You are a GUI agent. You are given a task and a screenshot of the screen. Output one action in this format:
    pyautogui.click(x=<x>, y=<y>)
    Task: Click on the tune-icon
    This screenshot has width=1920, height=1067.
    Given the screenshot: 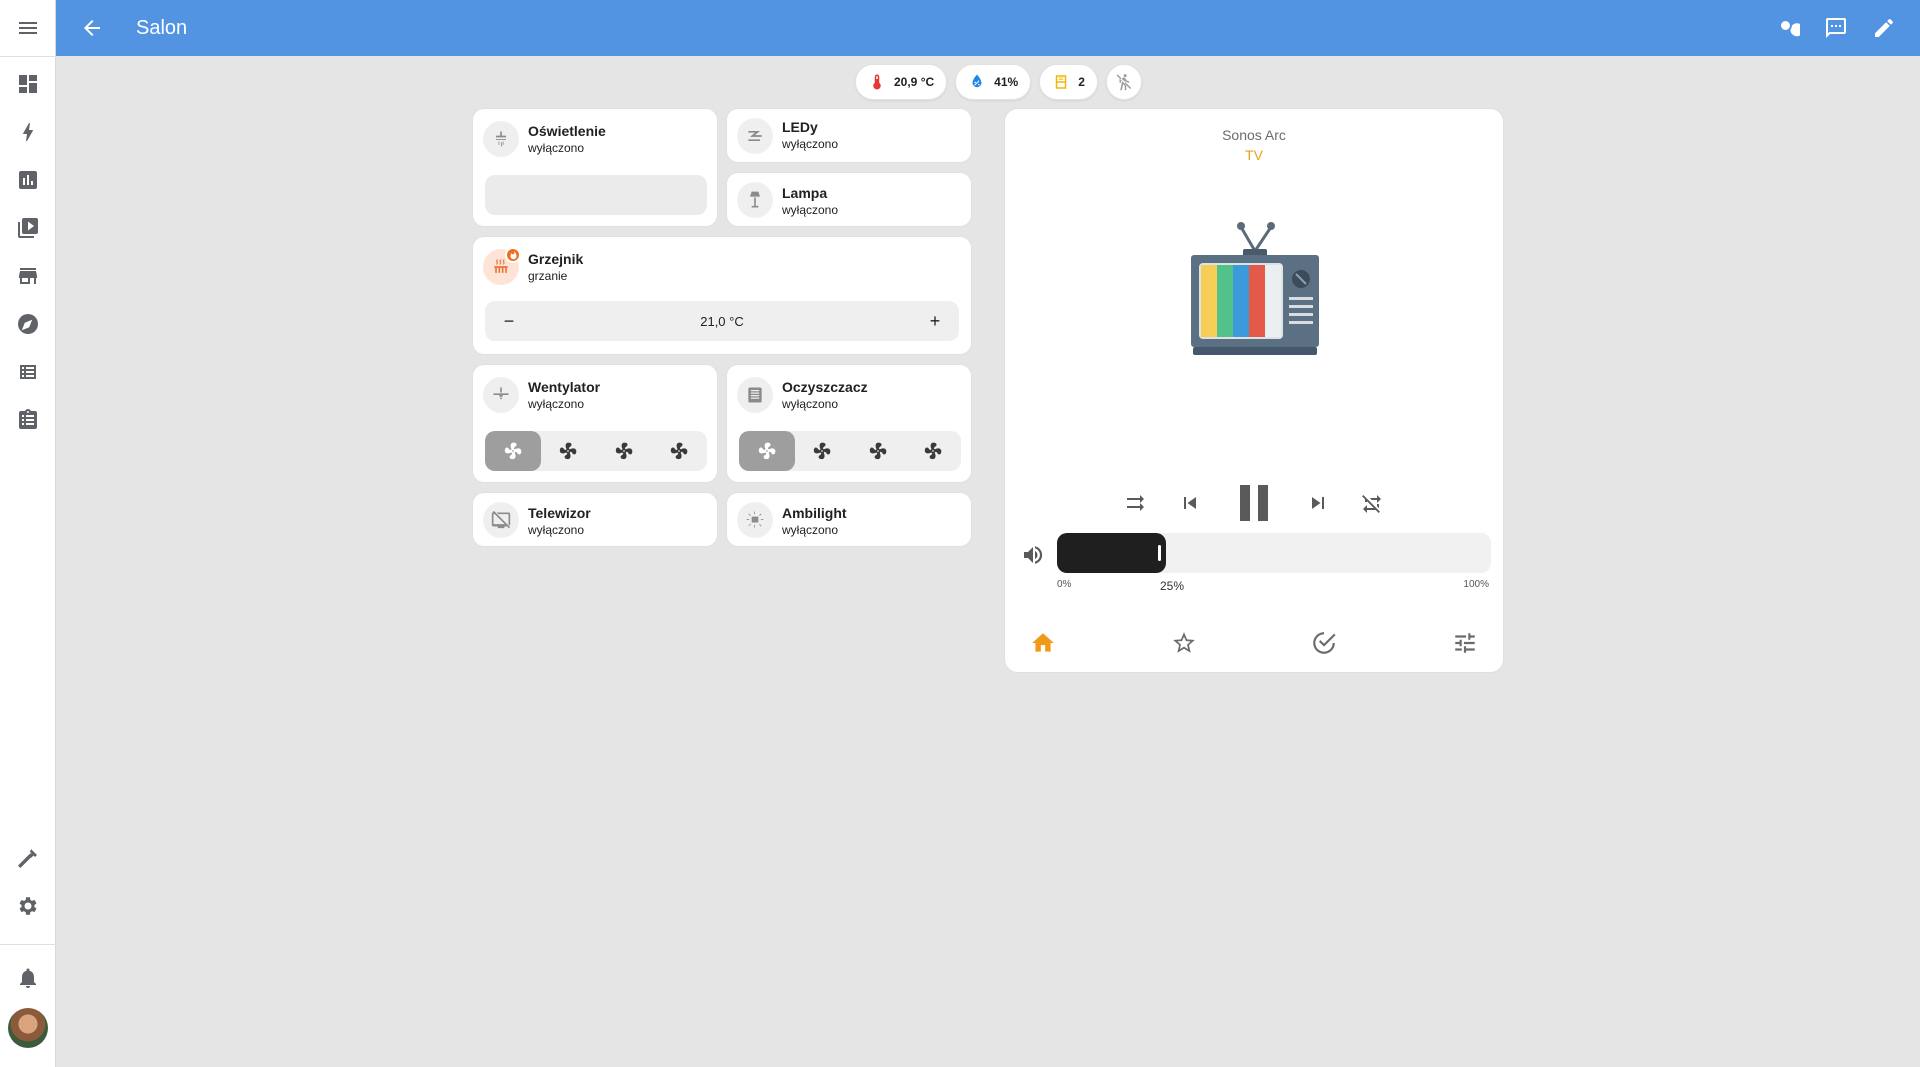 What is the action you would take?
    pyautogui.click(x=1465, y=643)
    